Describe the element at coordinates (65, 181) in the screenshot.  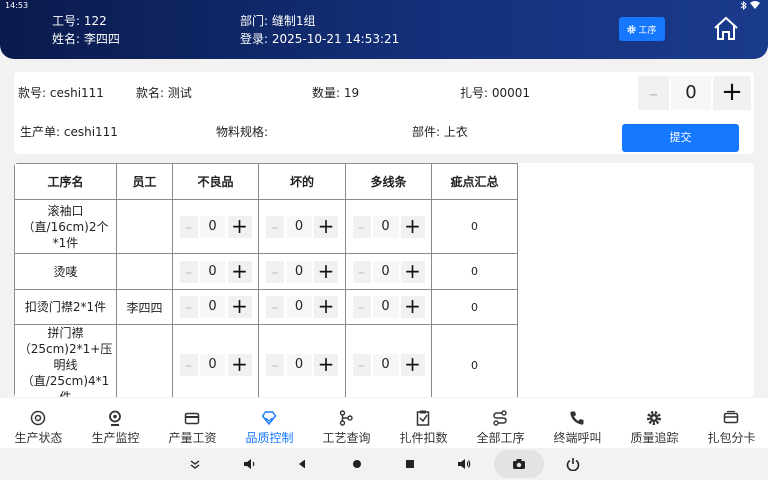
I see `header-process-name: 工序名` at that location.